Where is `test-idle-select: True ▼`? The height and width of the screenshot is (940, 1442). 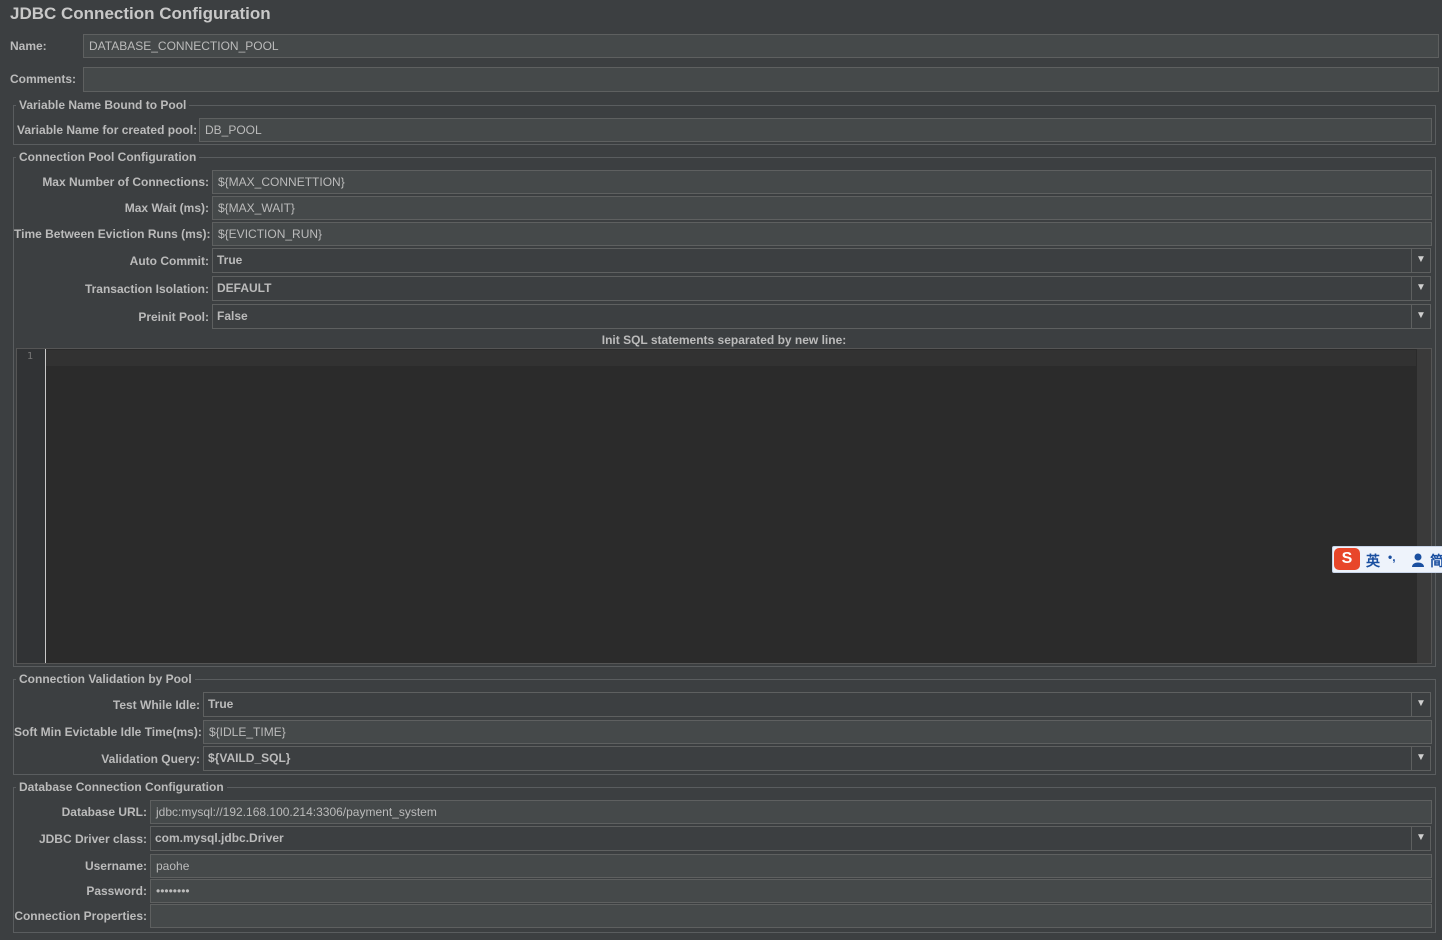 test-idle-select: True ▼ is located at coordinates (817, 704).